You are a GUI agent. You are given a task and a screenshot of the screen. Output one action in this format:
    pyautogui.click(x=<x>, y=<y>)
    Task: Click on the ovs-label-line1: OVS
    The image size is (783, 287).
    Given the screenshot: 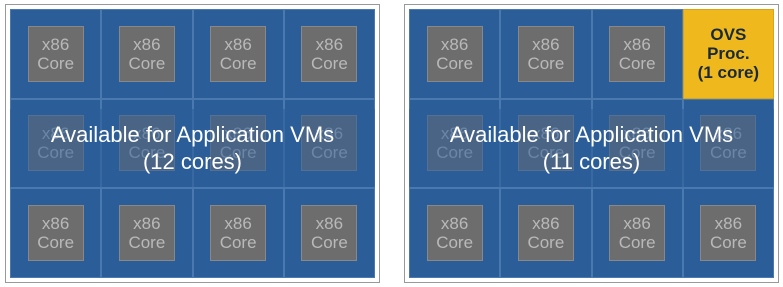 What is the action you would take?
    pyautogui.click(x=728, y=35)
    